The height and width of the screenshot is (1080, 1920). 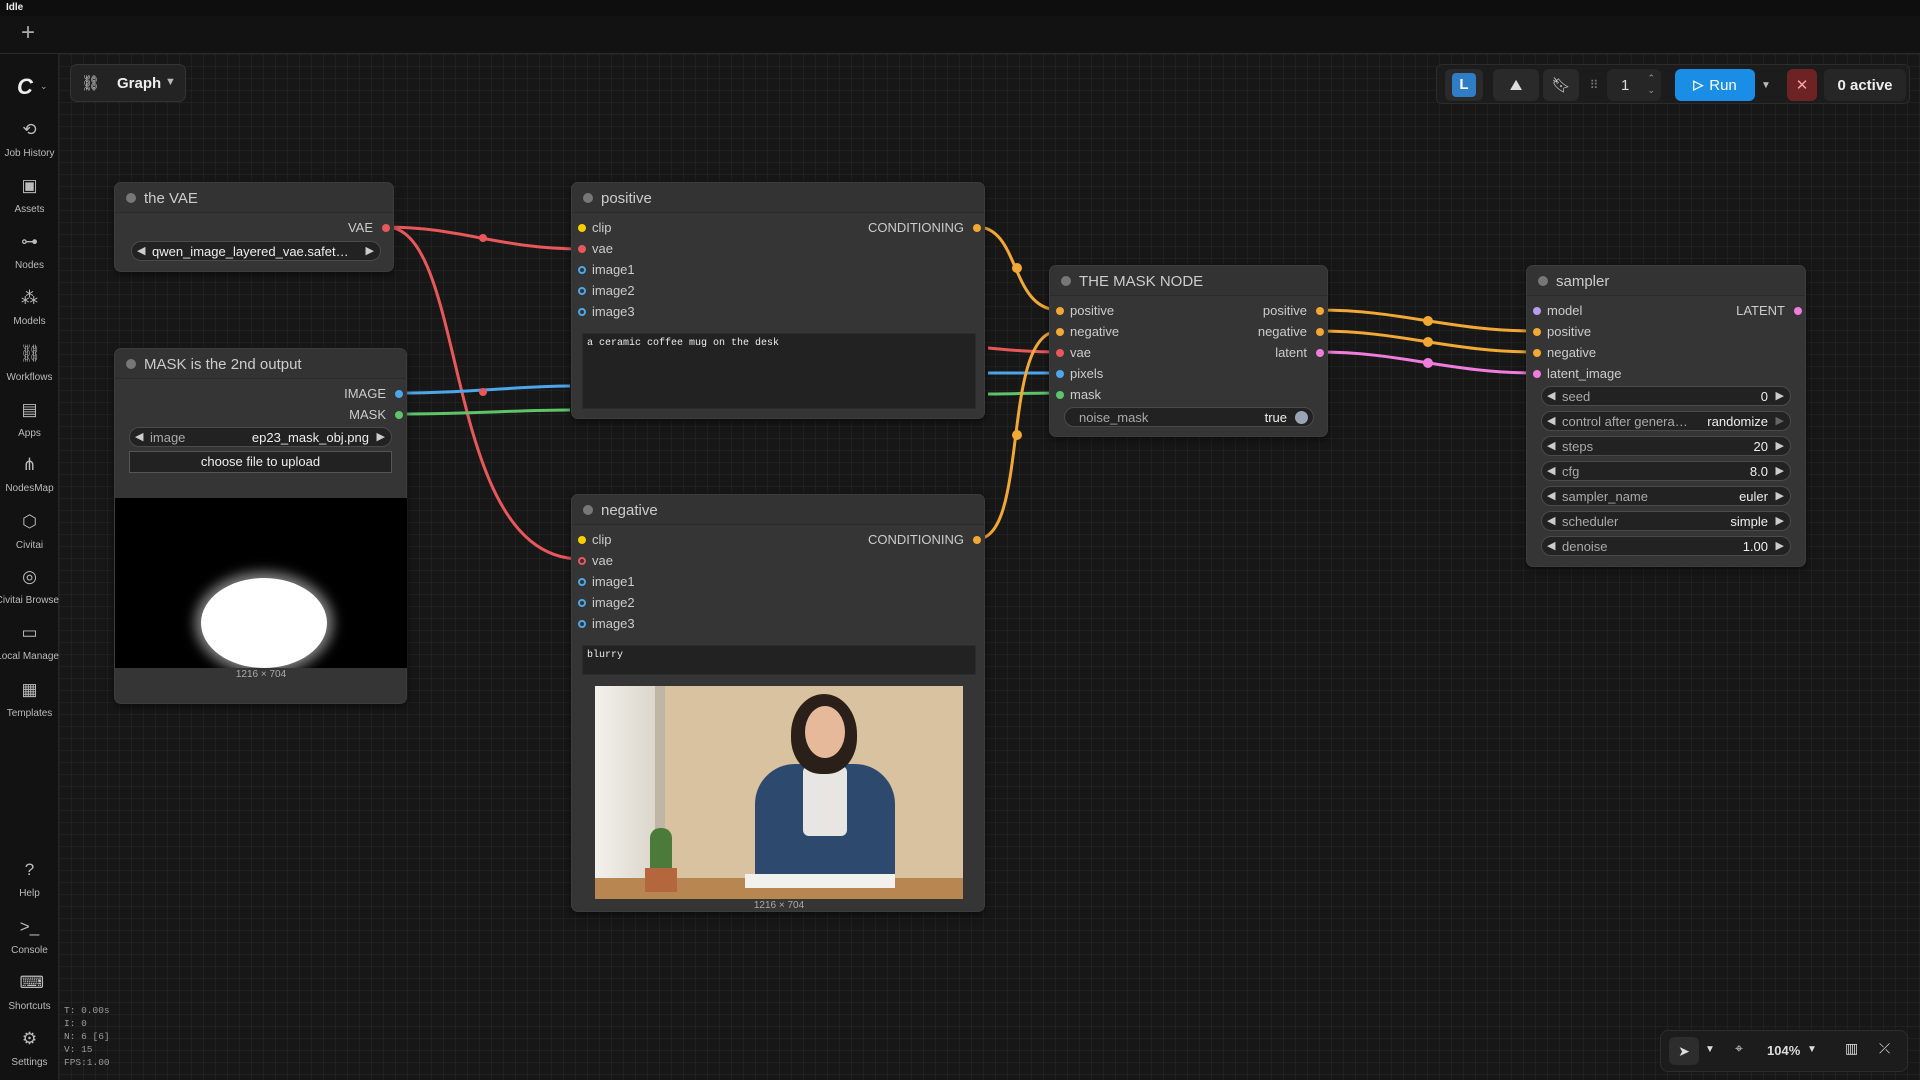 What do you see at coordinates (1884, 1048) in the screenshot?
I see `toggle-links-button: ⤫` at bounding box center [1884, 1048].